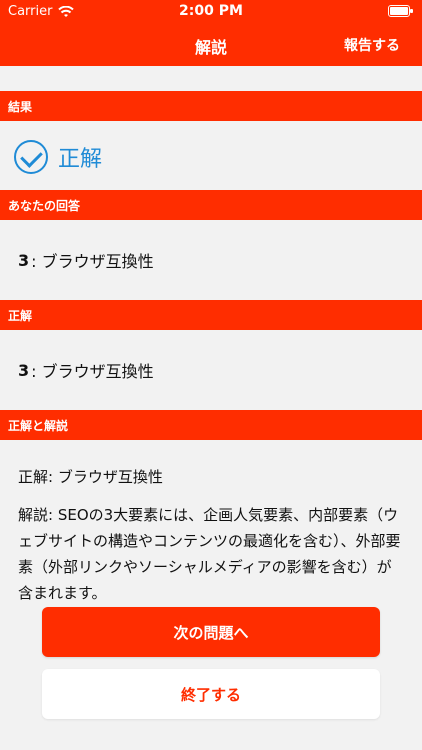  Describe the element at coordinates (92, 371) in the screenshot. I see `correct-answer-text: : ブラウザ互換性` at that location.